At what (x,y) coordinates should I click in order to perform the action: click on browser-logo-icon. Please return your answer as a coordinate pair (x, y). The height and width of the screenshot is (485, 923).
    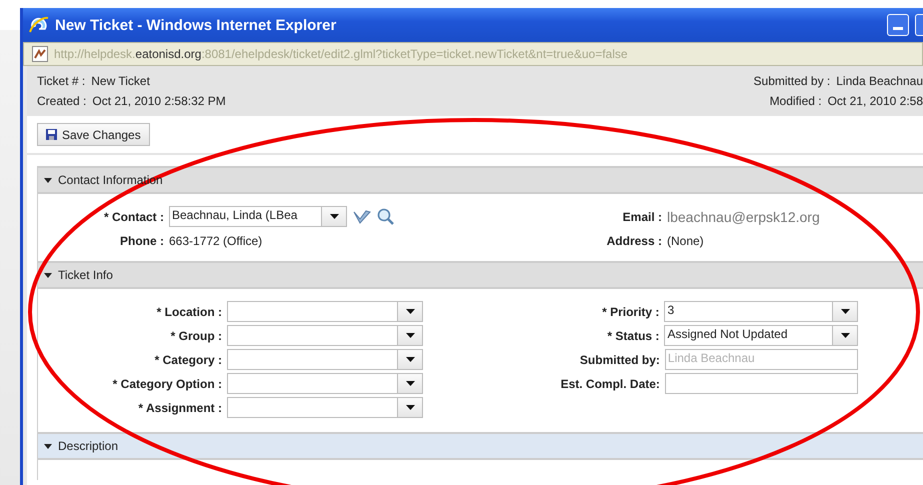
    Looking at the image, I should click on (39, 25).